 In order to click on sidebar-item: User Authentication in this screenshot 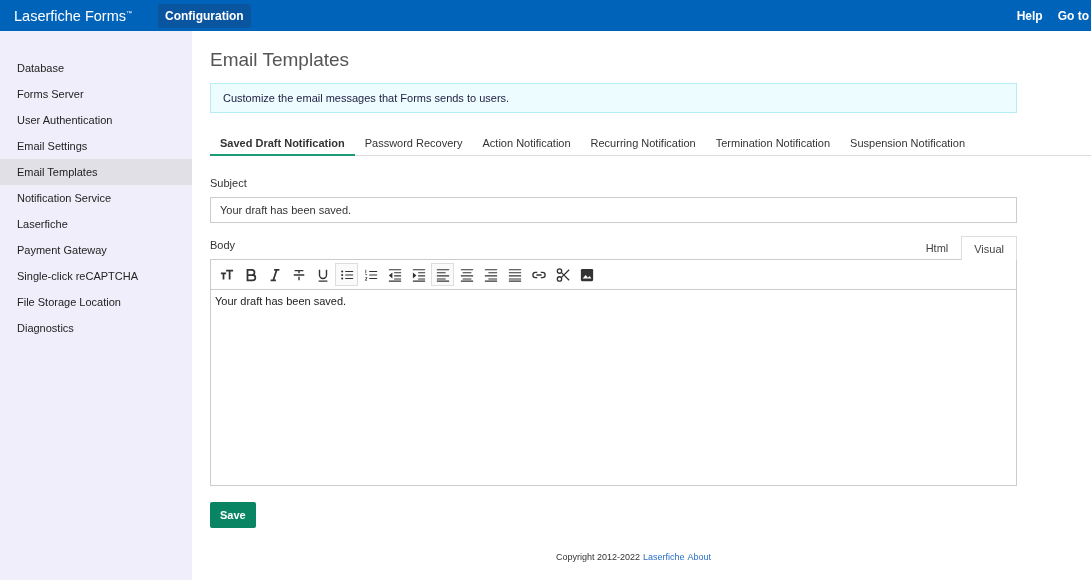, I will do `click(96, 120)`.